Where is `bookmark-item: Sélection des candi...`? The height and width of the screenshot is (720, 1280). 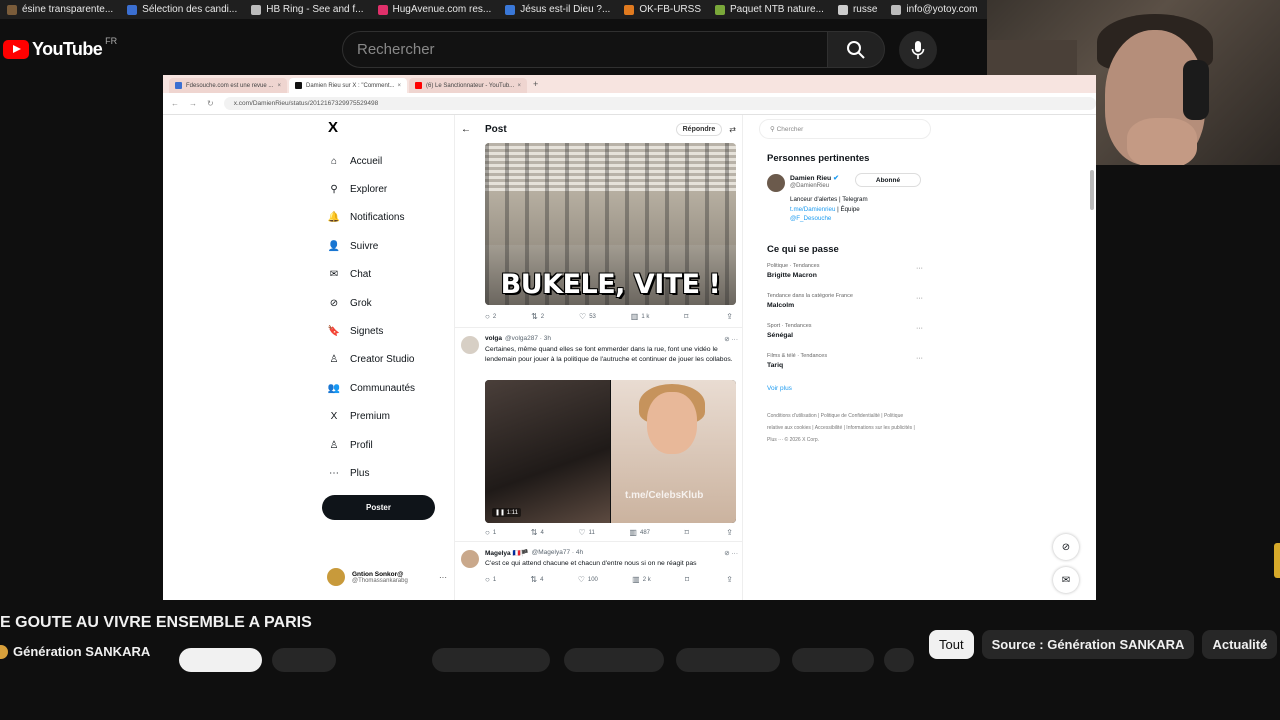
bookmark-item: Sélection des candi... is located at coordinates (182, 9).